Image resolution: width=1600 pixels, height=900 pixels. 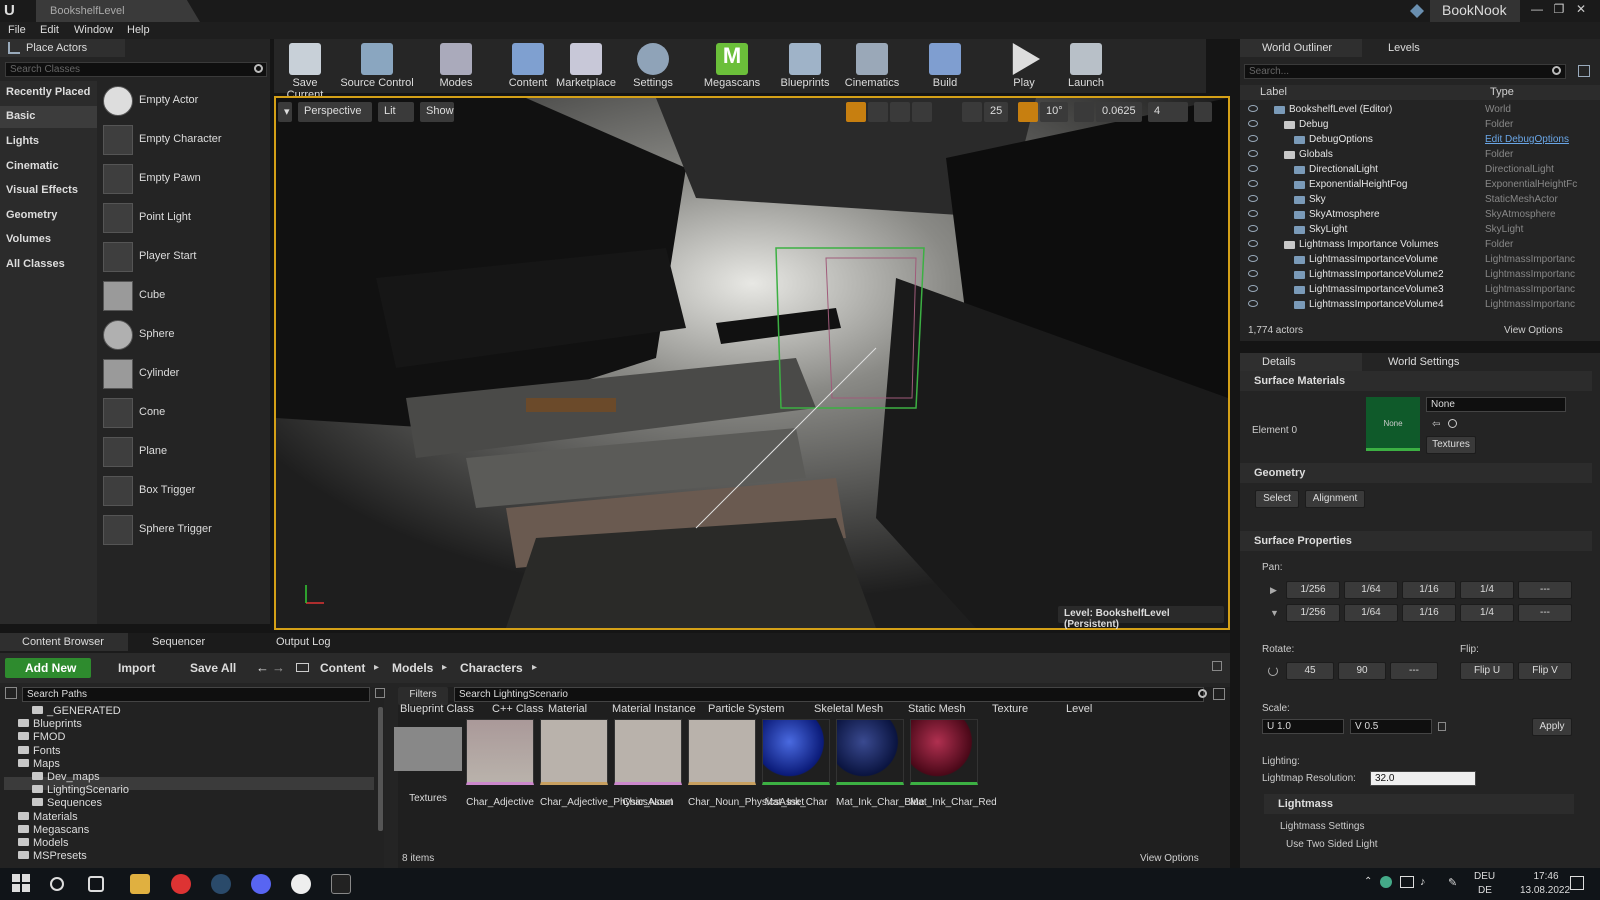 What do you see at coordinates (491, 668) in the screenshot?
I see `breadcrumb-characters: Characters` at bounding box center [491, 668].